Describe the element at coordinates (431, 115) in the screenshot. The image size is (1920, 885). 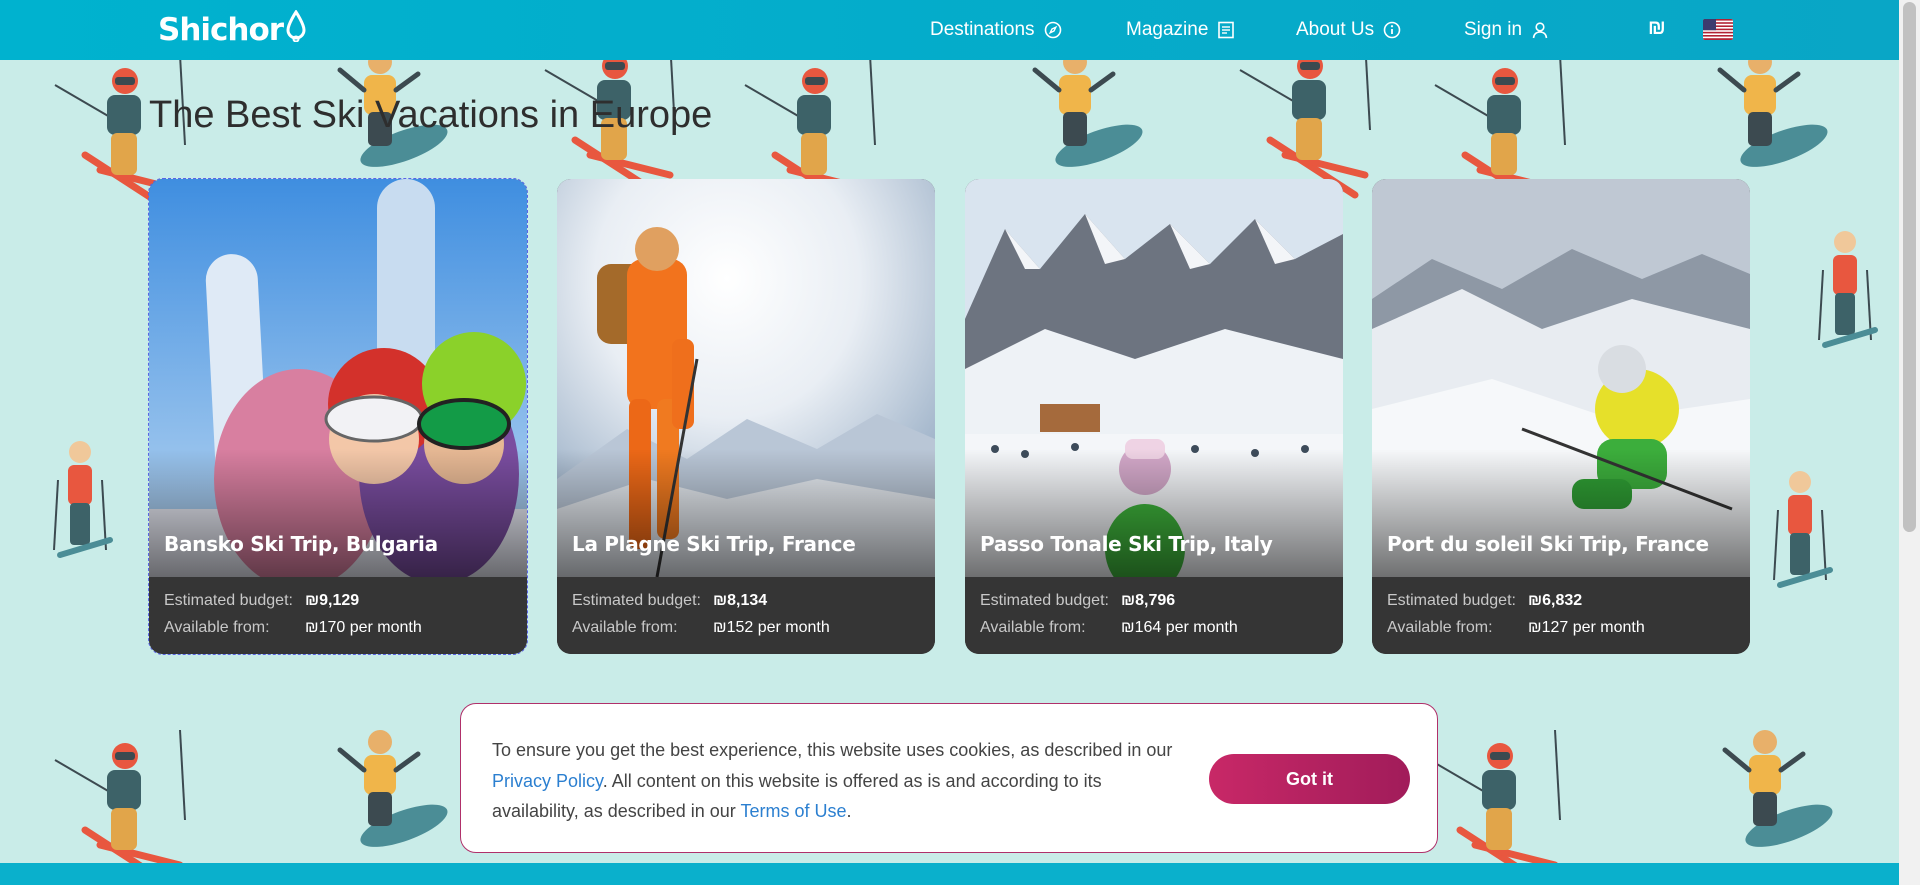
I see `page-title: The Best Ski Vacations in Europe` at that location.